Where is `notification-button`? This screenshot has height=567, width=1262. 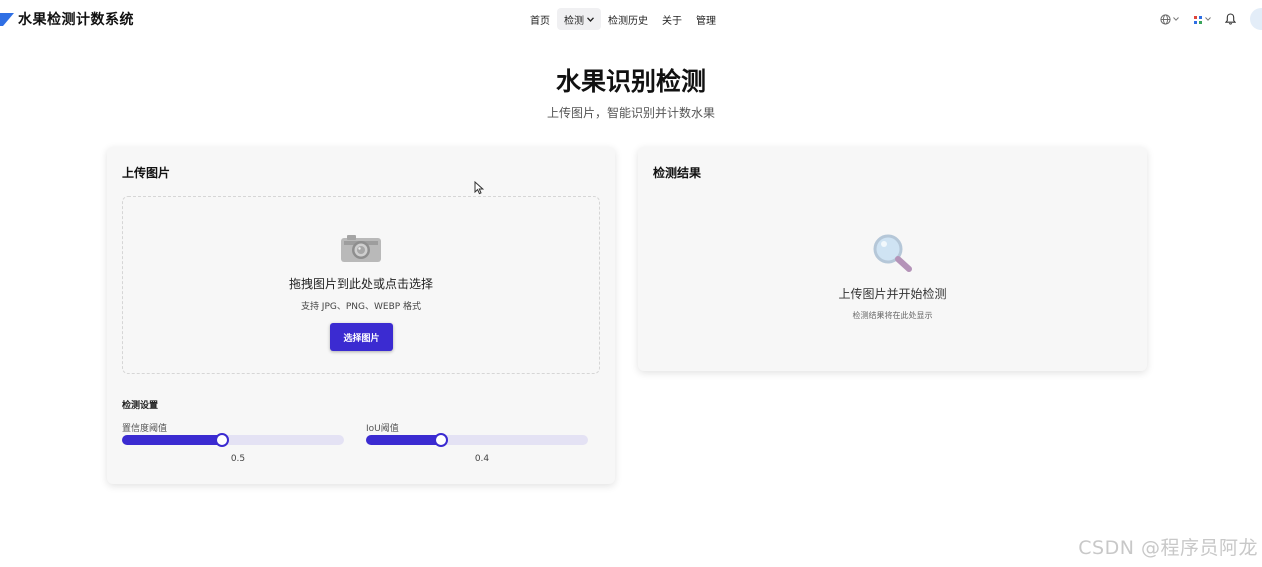 notification-button is located at coordinates (1230, 19).